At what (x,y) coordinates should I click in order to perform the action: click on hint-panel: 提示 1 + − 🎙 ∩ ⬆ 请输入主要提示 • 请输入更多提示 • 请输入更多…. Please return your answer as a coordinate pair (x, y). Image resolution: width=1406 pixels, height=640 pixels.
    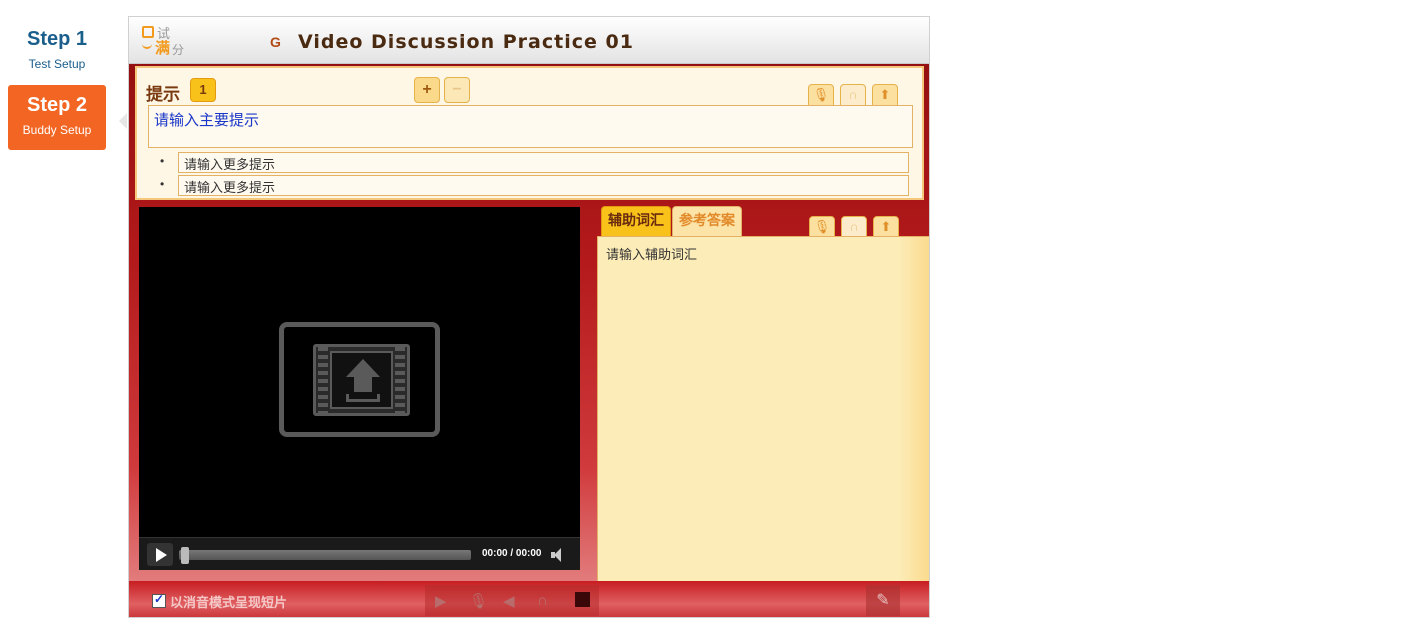
    Looking at the image, I should click on (529, 133).